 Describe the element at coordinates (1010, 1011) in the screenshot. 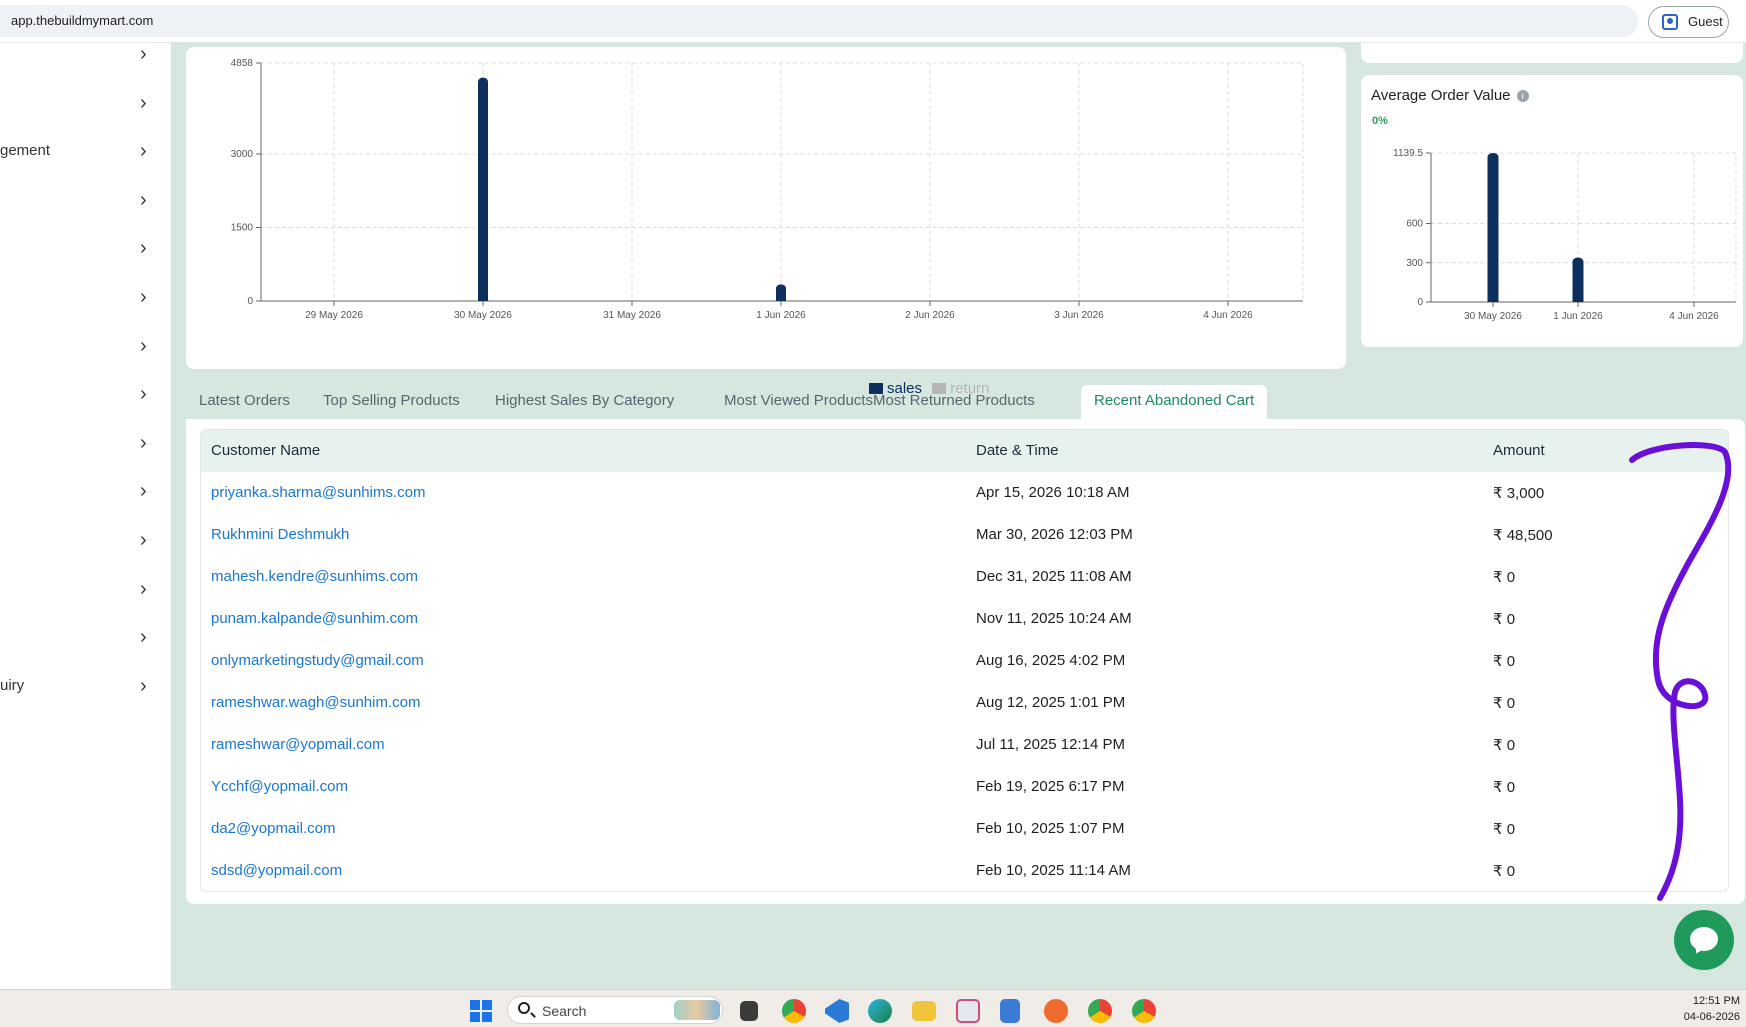

I see `notepad-icon` at that location.